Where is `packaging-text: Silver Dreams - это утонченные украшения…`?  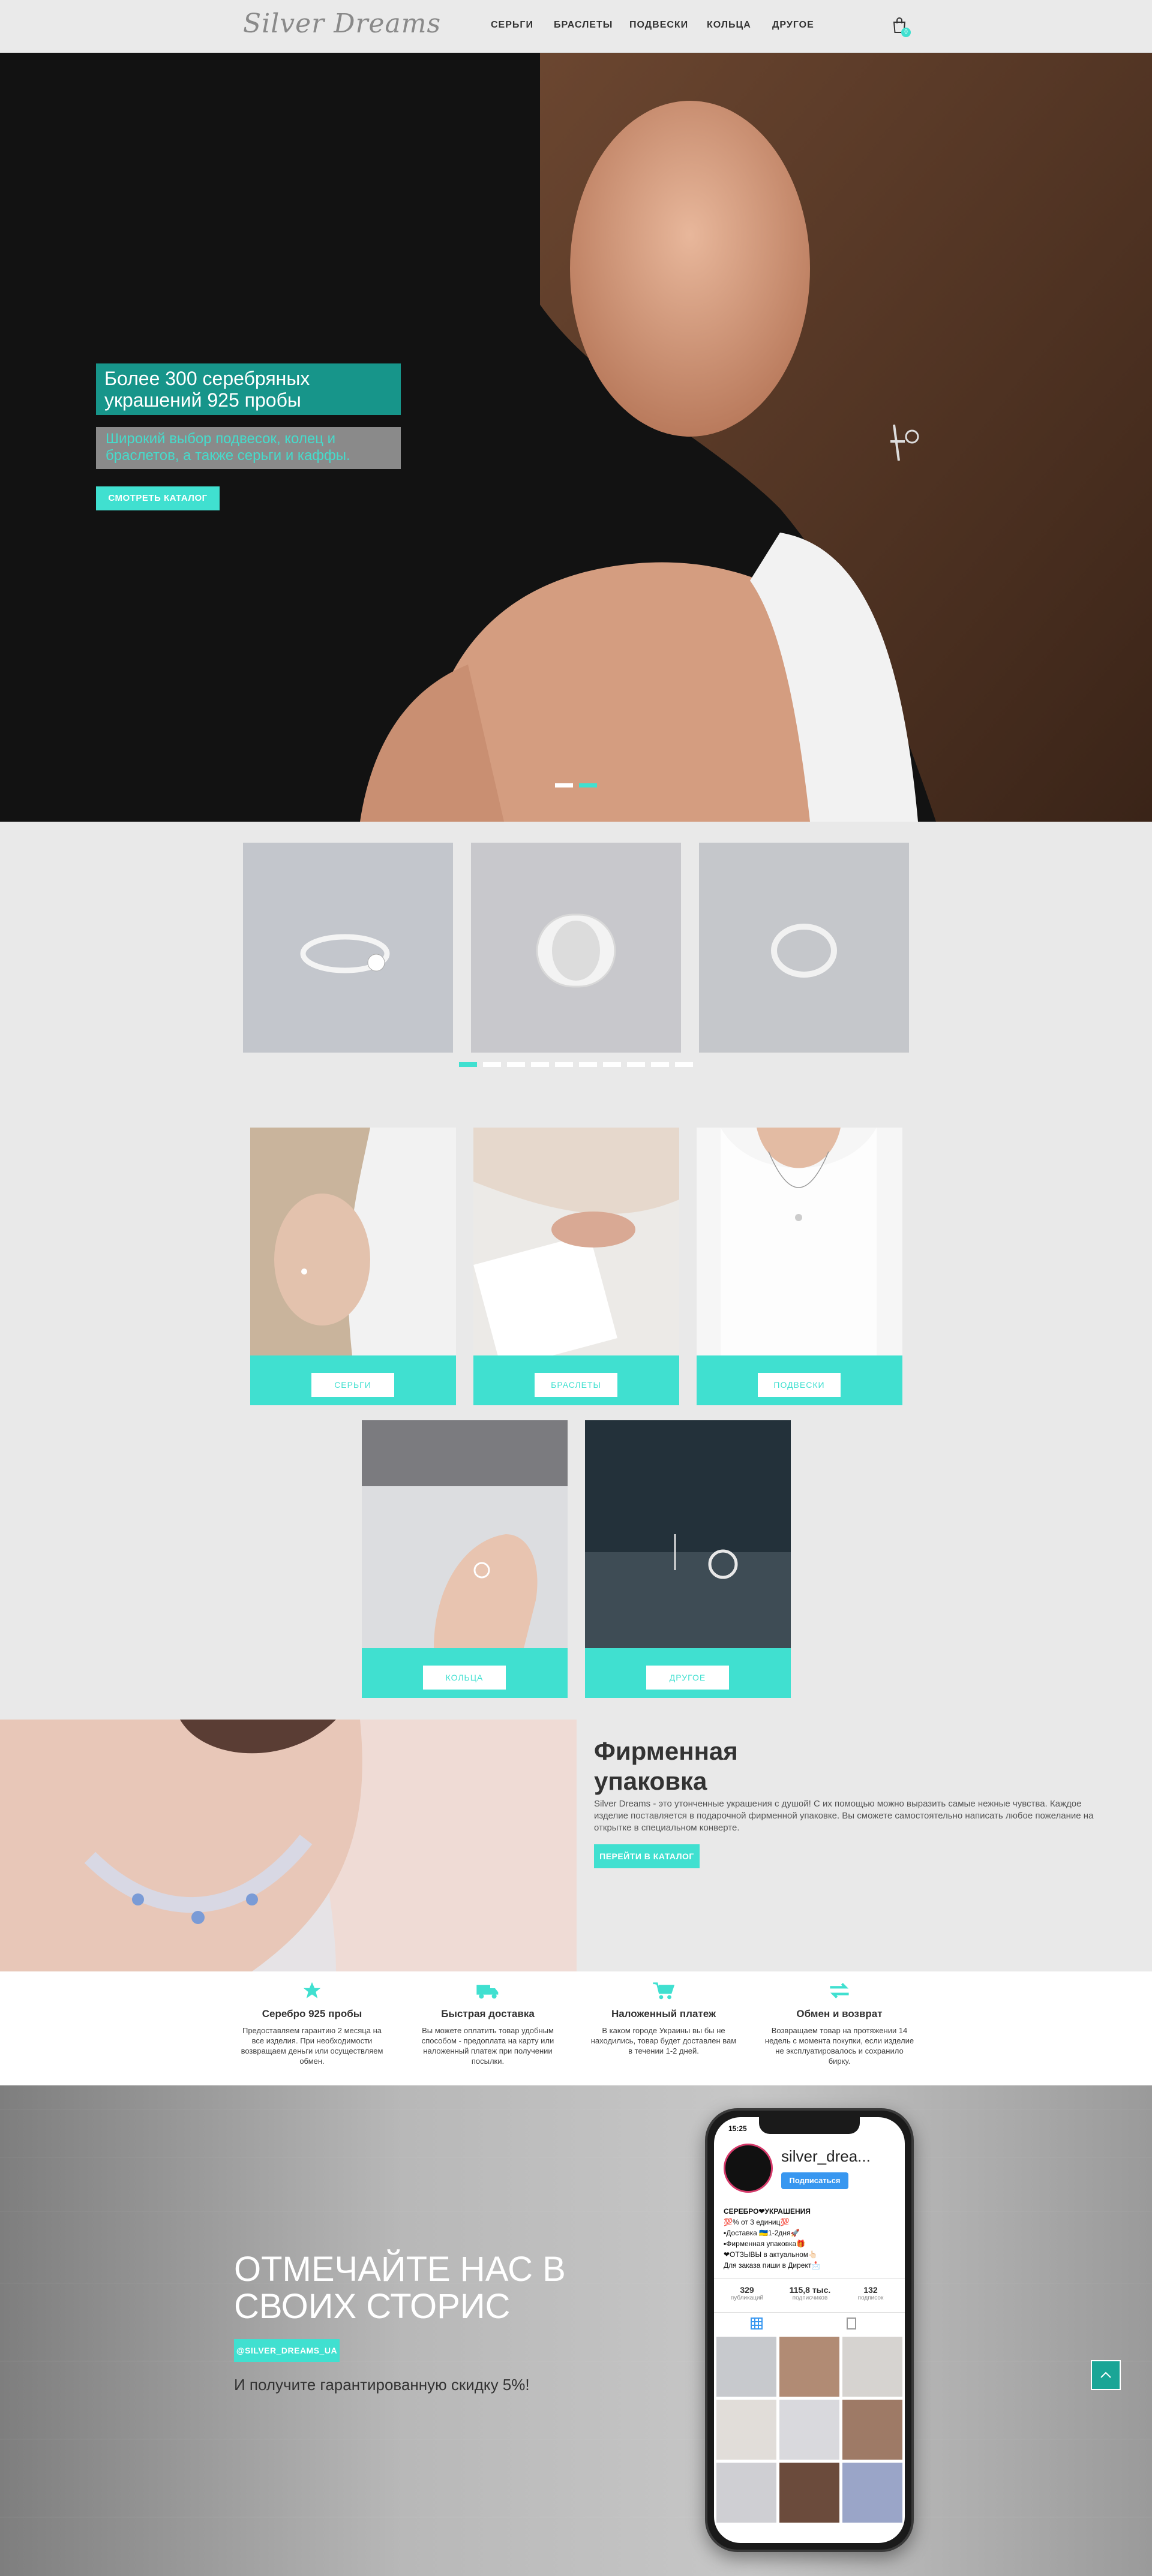
packaging-text: Silver Dreams - это утонченные украшения… is located at coordinates (844, 1816).